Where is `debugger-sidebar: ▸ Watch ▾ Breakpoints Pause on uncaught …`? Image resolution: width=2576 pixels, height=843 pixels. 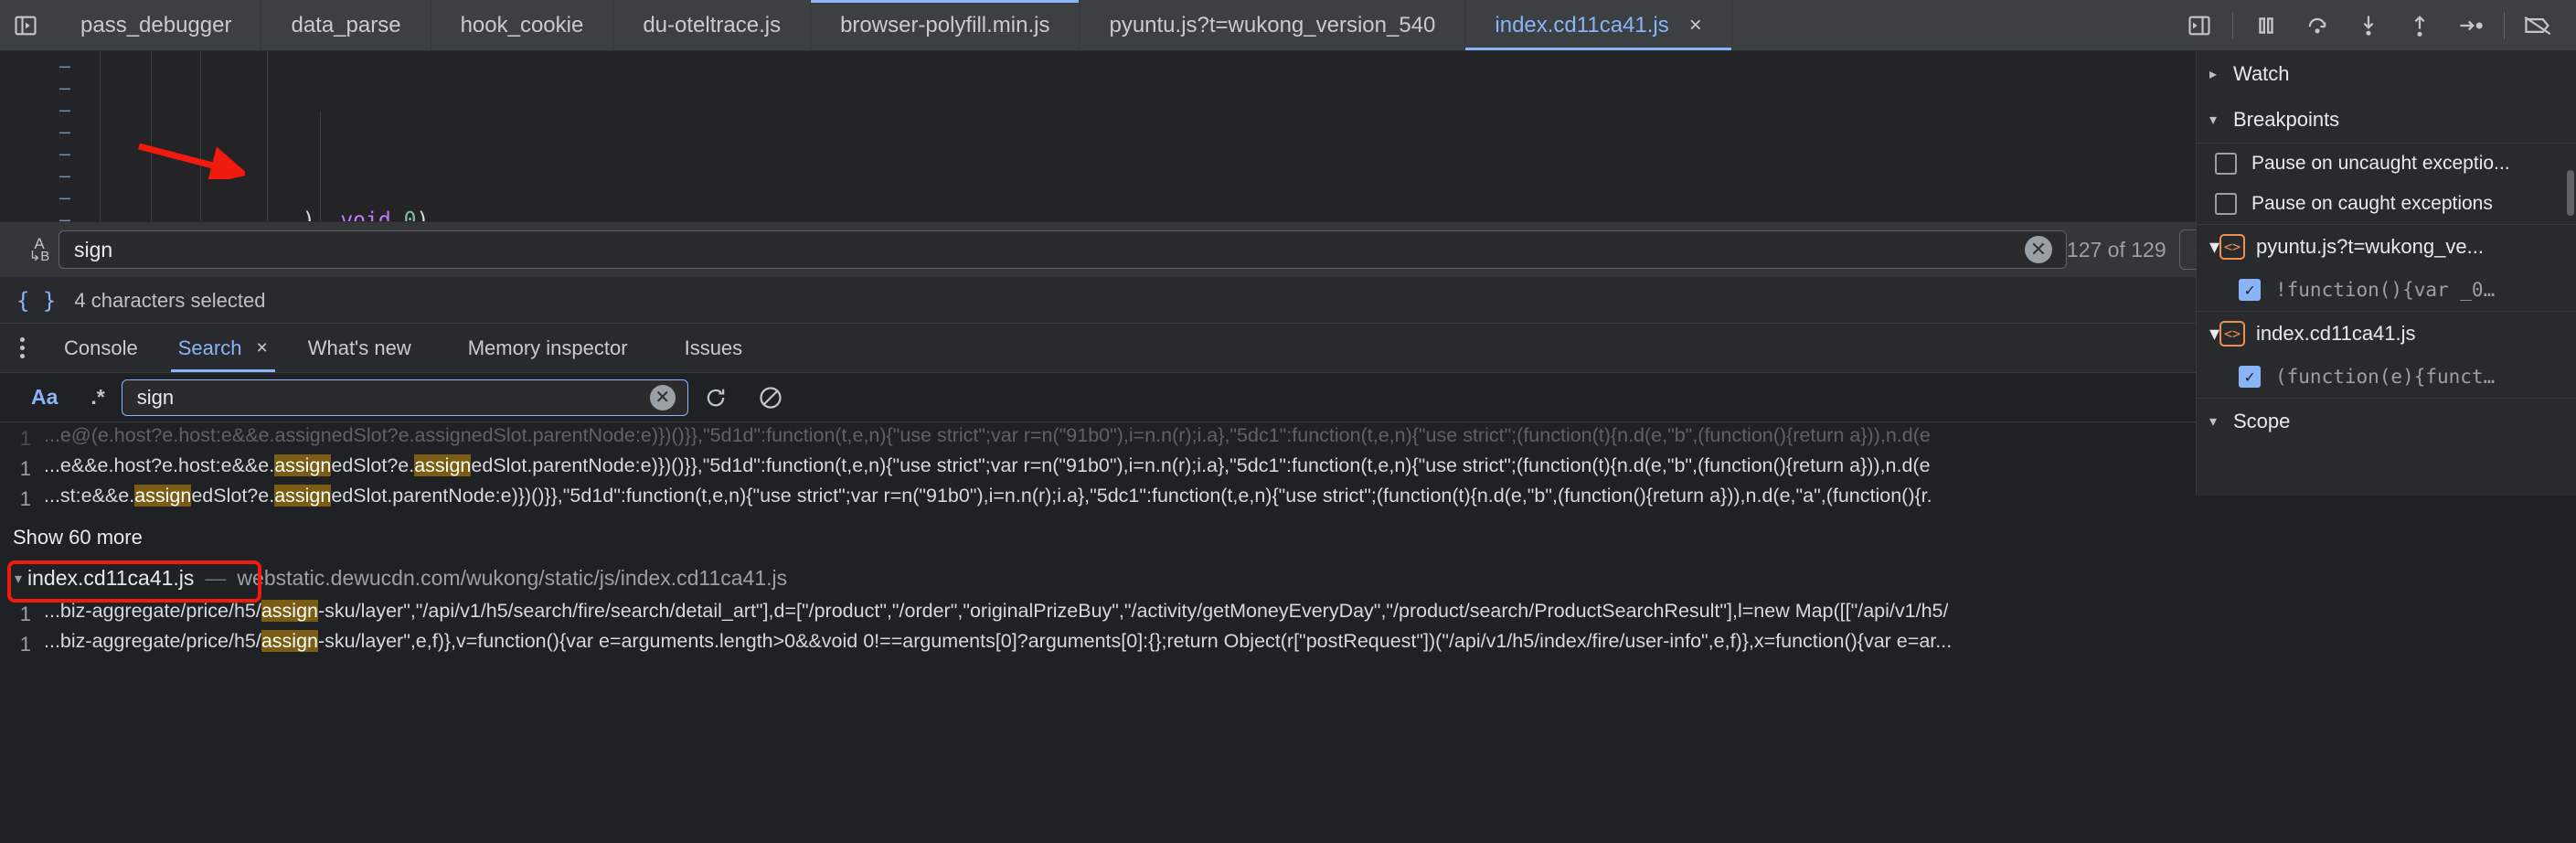
debugger-sidebar: ▸ Watch ▾ Breakpoints Pause on uncaught … is located at coordinates (2386, 273).